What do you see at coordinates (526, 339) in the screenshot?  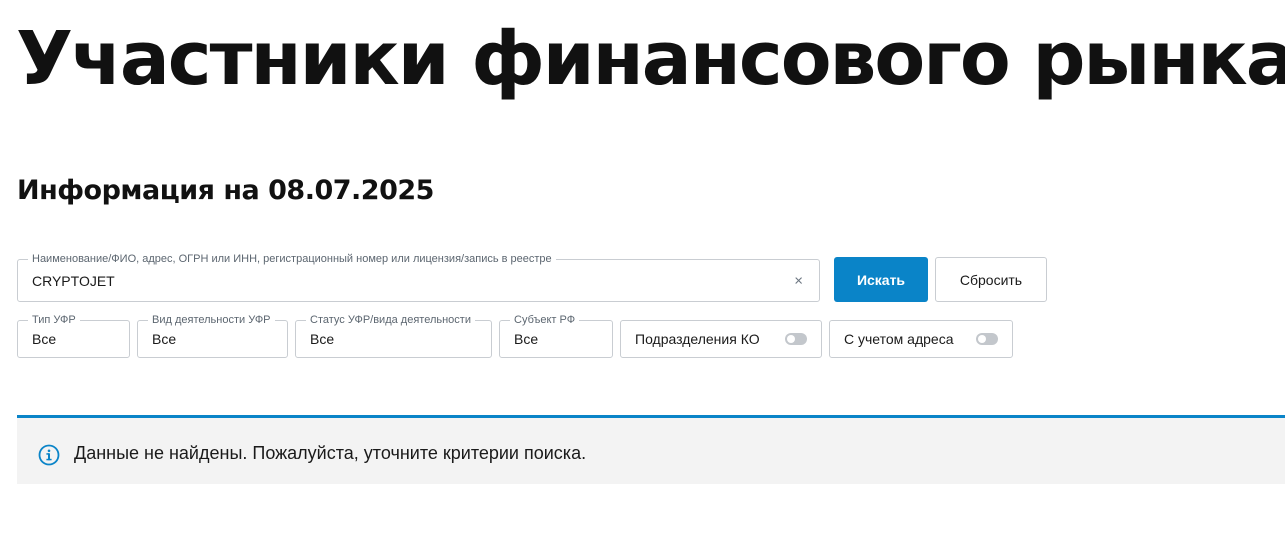 I see `region-select-value: Все` at bounding box center [526, 339].